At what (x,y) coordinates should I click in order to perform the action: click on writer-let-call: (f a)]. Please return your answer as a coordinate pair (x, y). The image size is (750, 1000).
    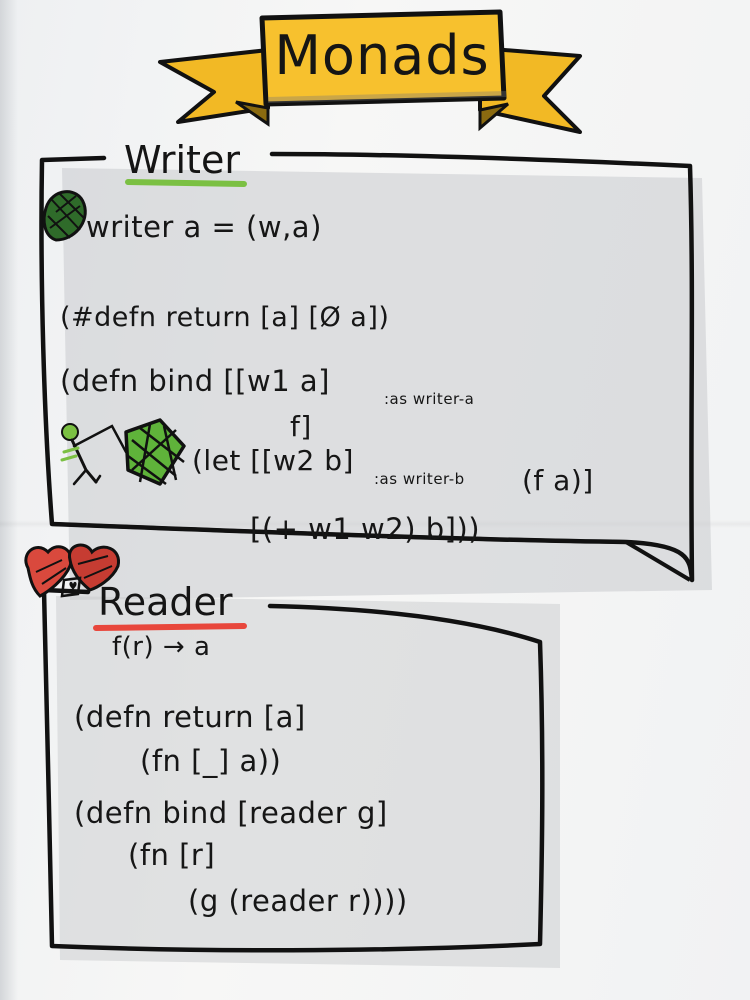
    Looking at the image, I should click on (558, 480).